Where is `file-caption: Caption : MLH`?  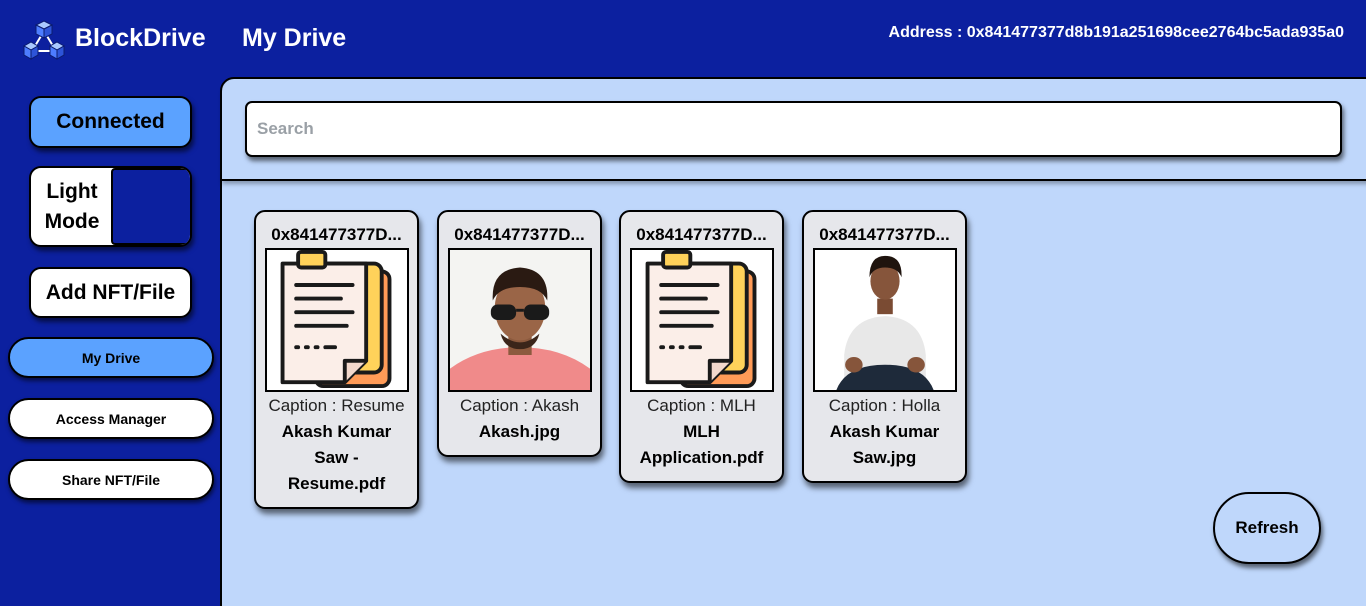 file-caption: Caption : MLH is located at coordinates (701, 405).